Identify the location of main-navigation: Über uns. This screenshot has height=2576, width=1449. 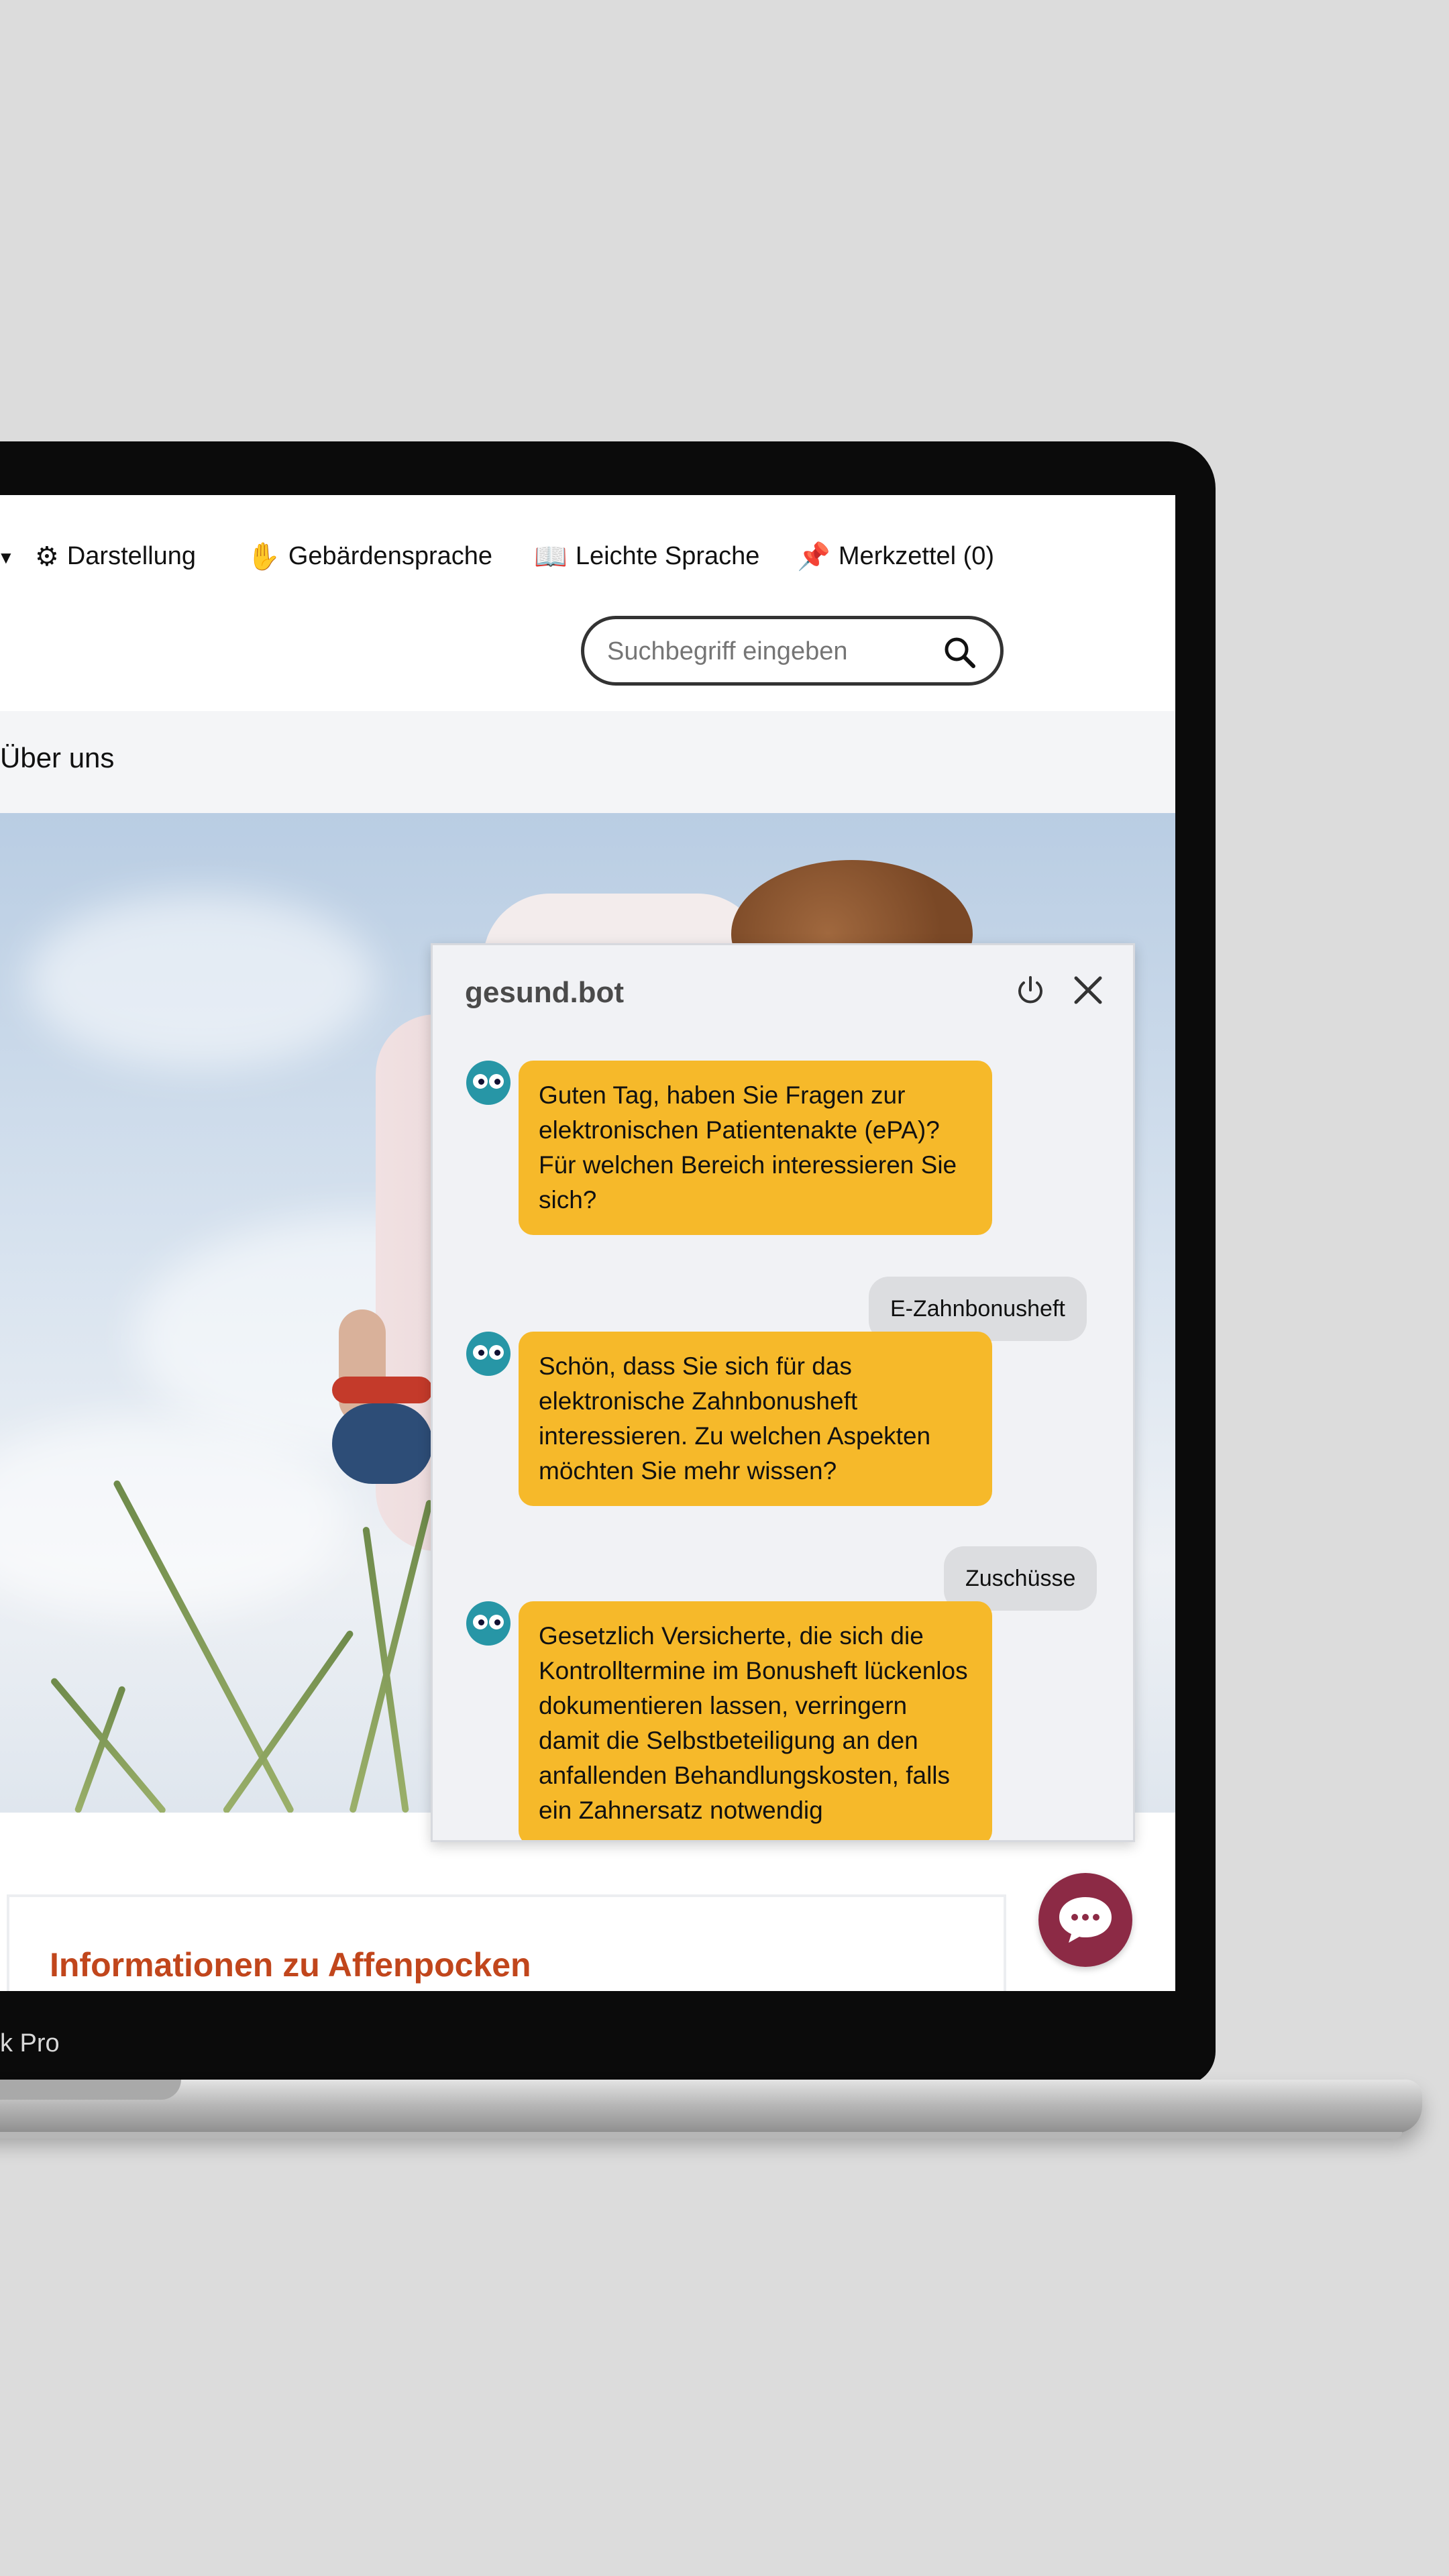
(587, 762).